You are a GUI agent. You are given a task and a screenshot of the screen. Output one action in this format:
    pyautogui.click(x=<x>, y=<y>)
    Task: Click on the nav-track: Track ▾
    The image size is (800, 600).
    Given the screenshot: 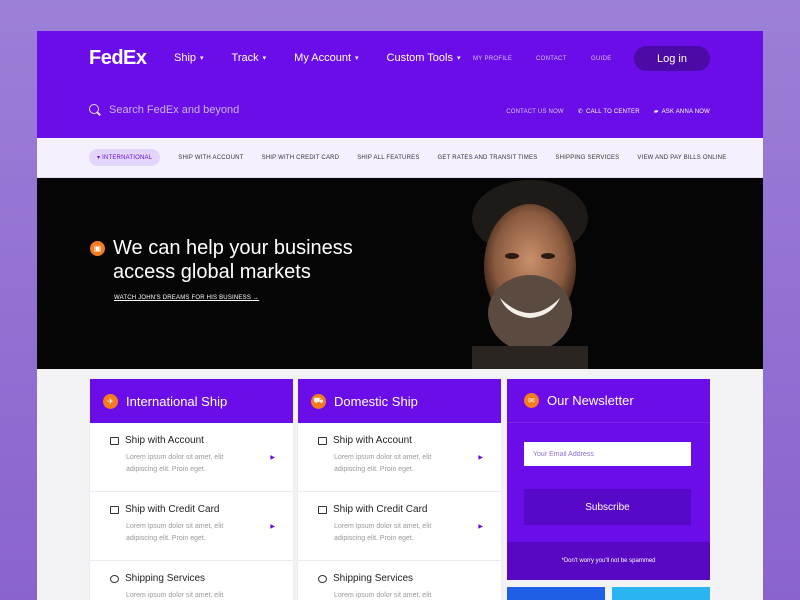 What is the action you would take?
    pyautogui.click(x=249, y=58)
    